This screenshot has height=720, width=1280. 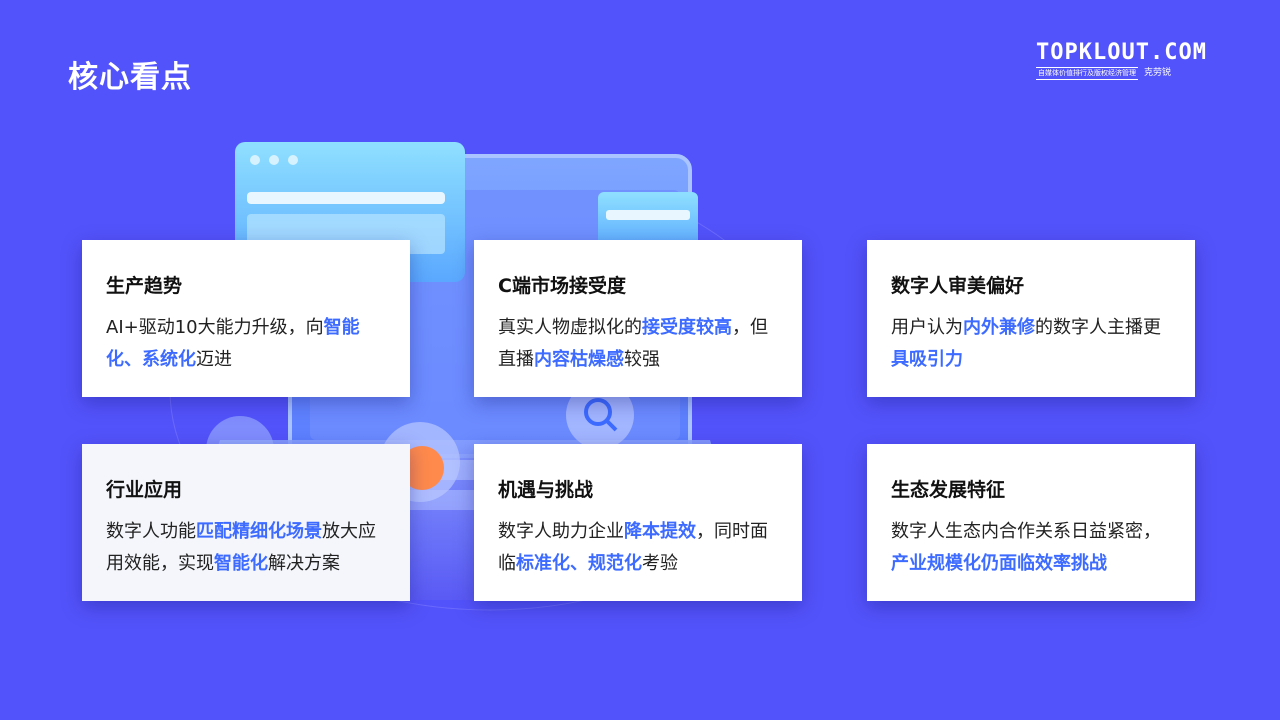 I want to click on card-ecosystem-features: 生态发展特征 数字人生态内合作关系日益紧密，产业规模化仍面临效率挑战, so click(x=1031, y=522).